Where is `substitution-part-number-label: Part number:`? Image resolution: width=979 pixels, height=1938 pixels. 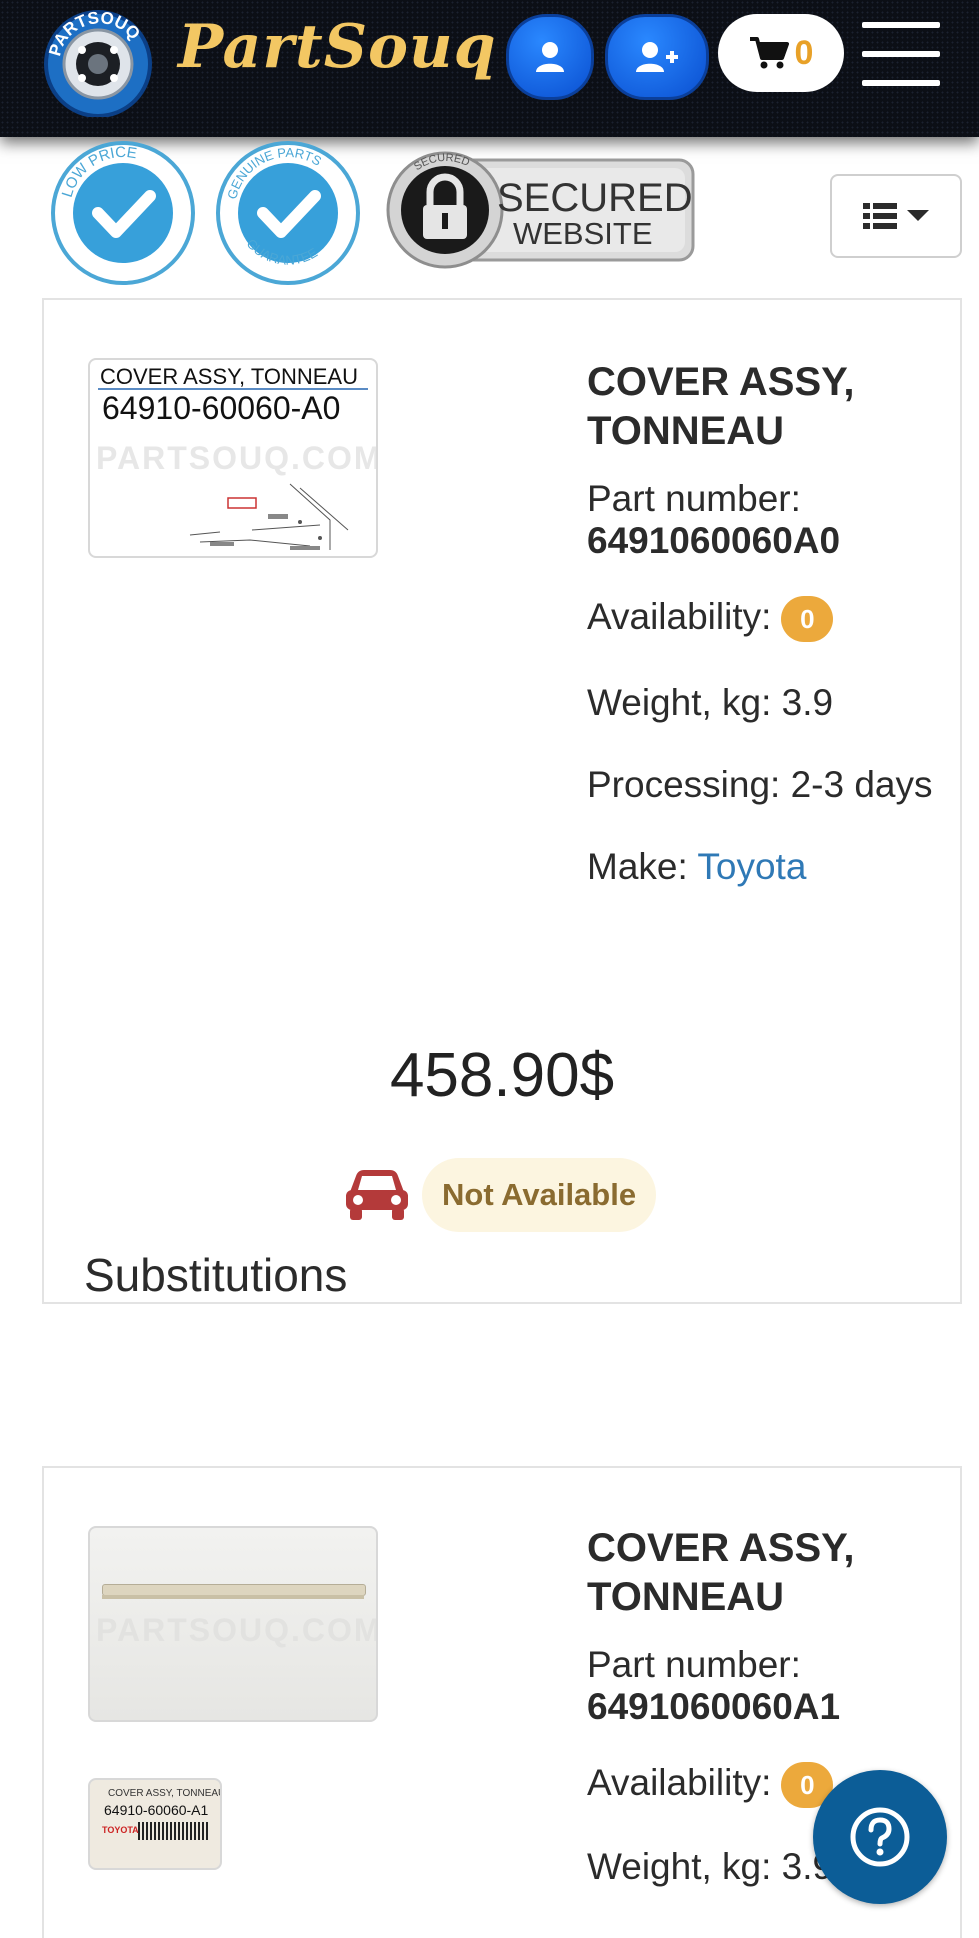 substitution-part-number-label: Part number: is located at coordinates (694, 1664).